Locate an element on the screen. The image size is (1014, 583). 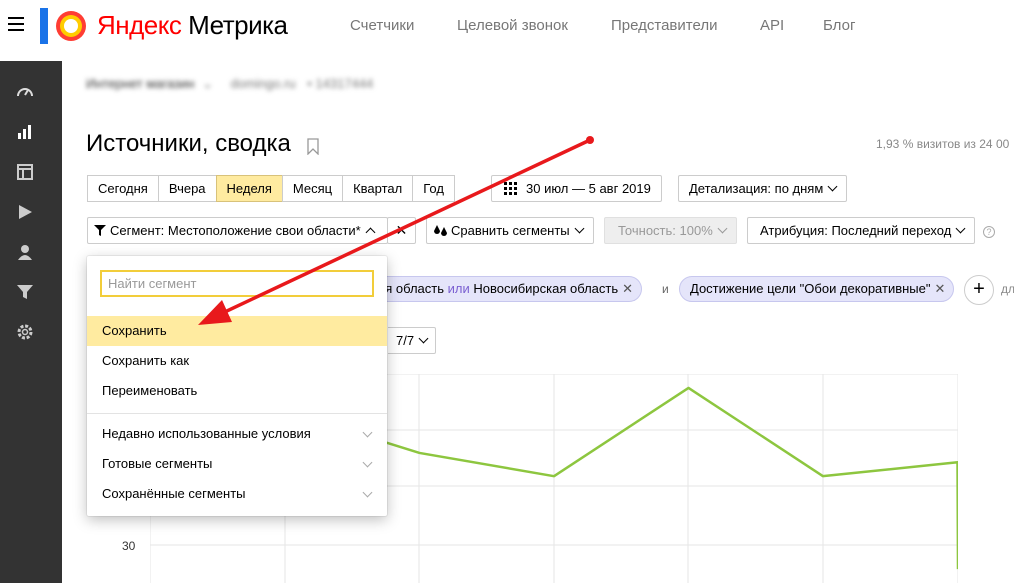
breadcrumb-counter: • 14317444 is located at coordinates (340, 83).